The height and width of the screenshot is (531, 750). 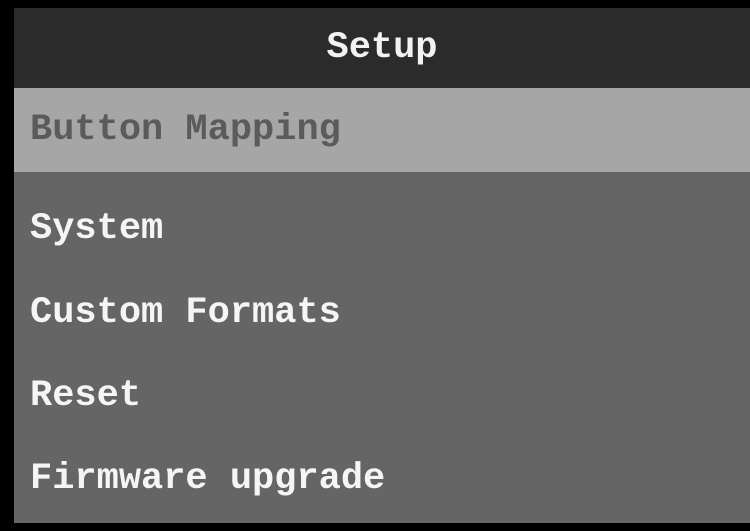 I want to click on menu-item-label: Reset, so click(x=86, y=396).